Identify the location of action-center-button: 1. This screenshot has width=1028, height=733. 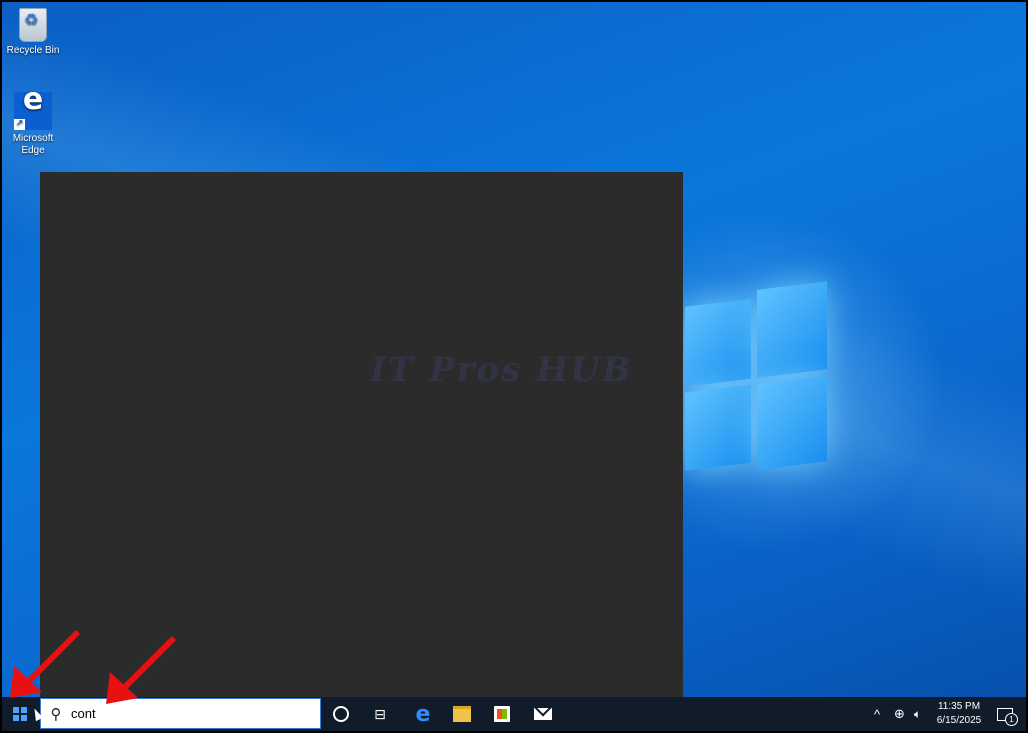
(1005, 714).